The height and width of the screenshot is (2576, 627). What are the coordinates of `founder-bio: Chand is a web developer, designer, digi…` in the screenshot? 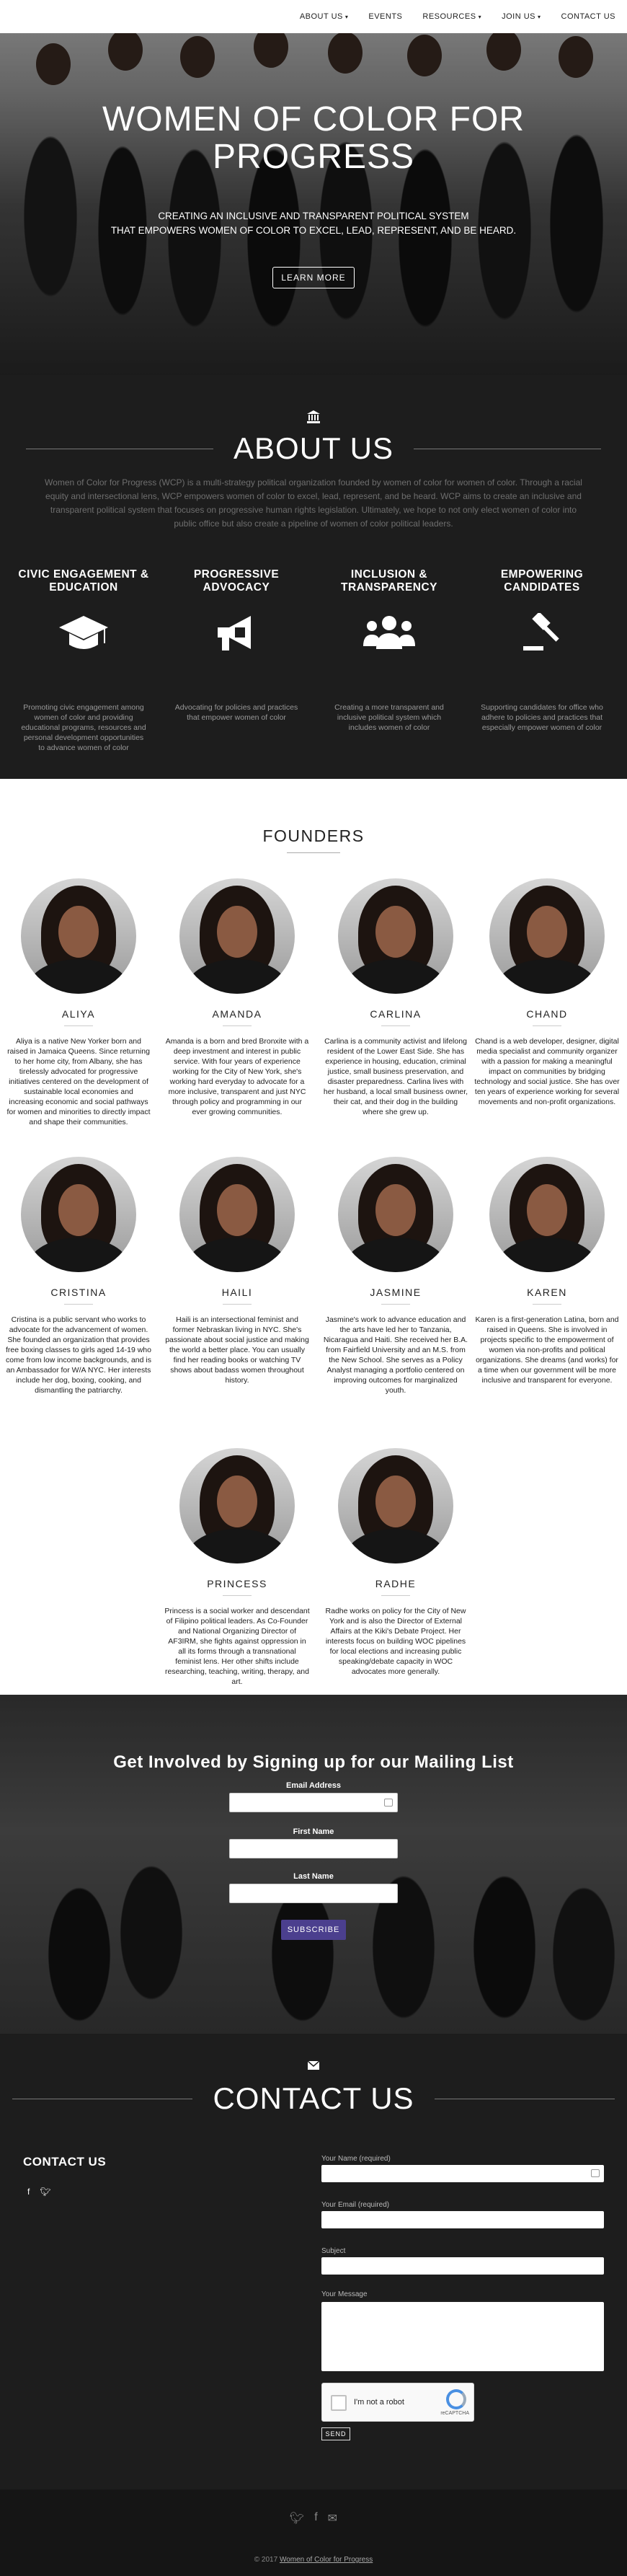 It's located at (547, 1071).